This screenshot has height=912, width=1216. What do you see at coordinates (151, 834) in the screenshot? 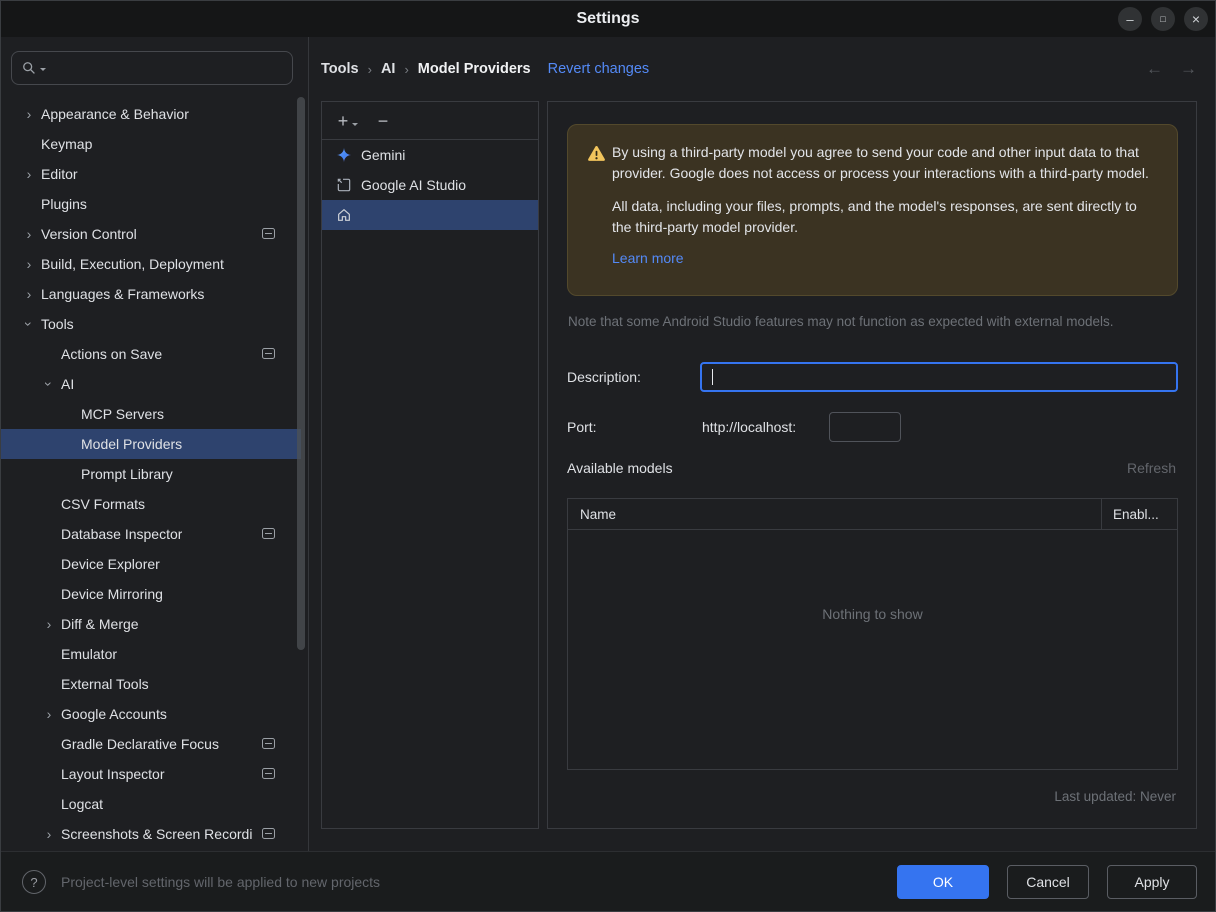
I see `sidebar-item-screenshots-screen-recordi: › Screenshots & Screen Recordi` at bounding box center [151, 834].